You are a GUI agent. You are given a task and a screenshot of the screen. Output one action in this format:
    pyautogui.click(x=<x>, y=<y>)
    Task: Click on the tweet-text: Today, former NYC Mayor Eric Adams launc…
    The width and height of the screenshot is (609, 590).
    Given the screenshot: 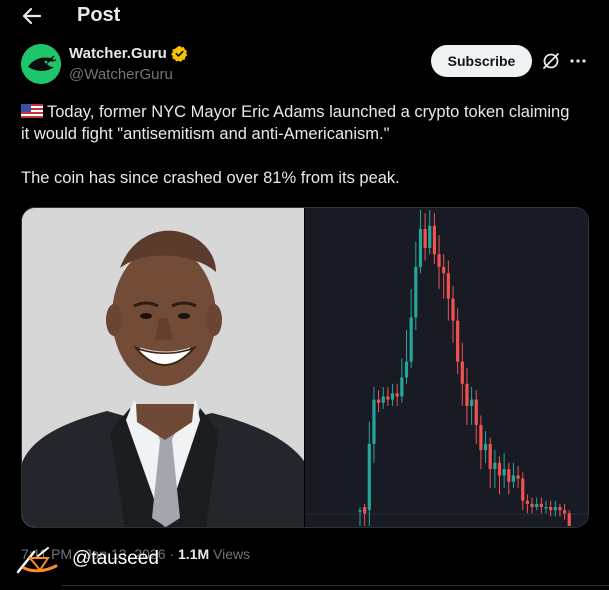 What is the action you would take?
    pyautogui.click(x=301, y=145)
    